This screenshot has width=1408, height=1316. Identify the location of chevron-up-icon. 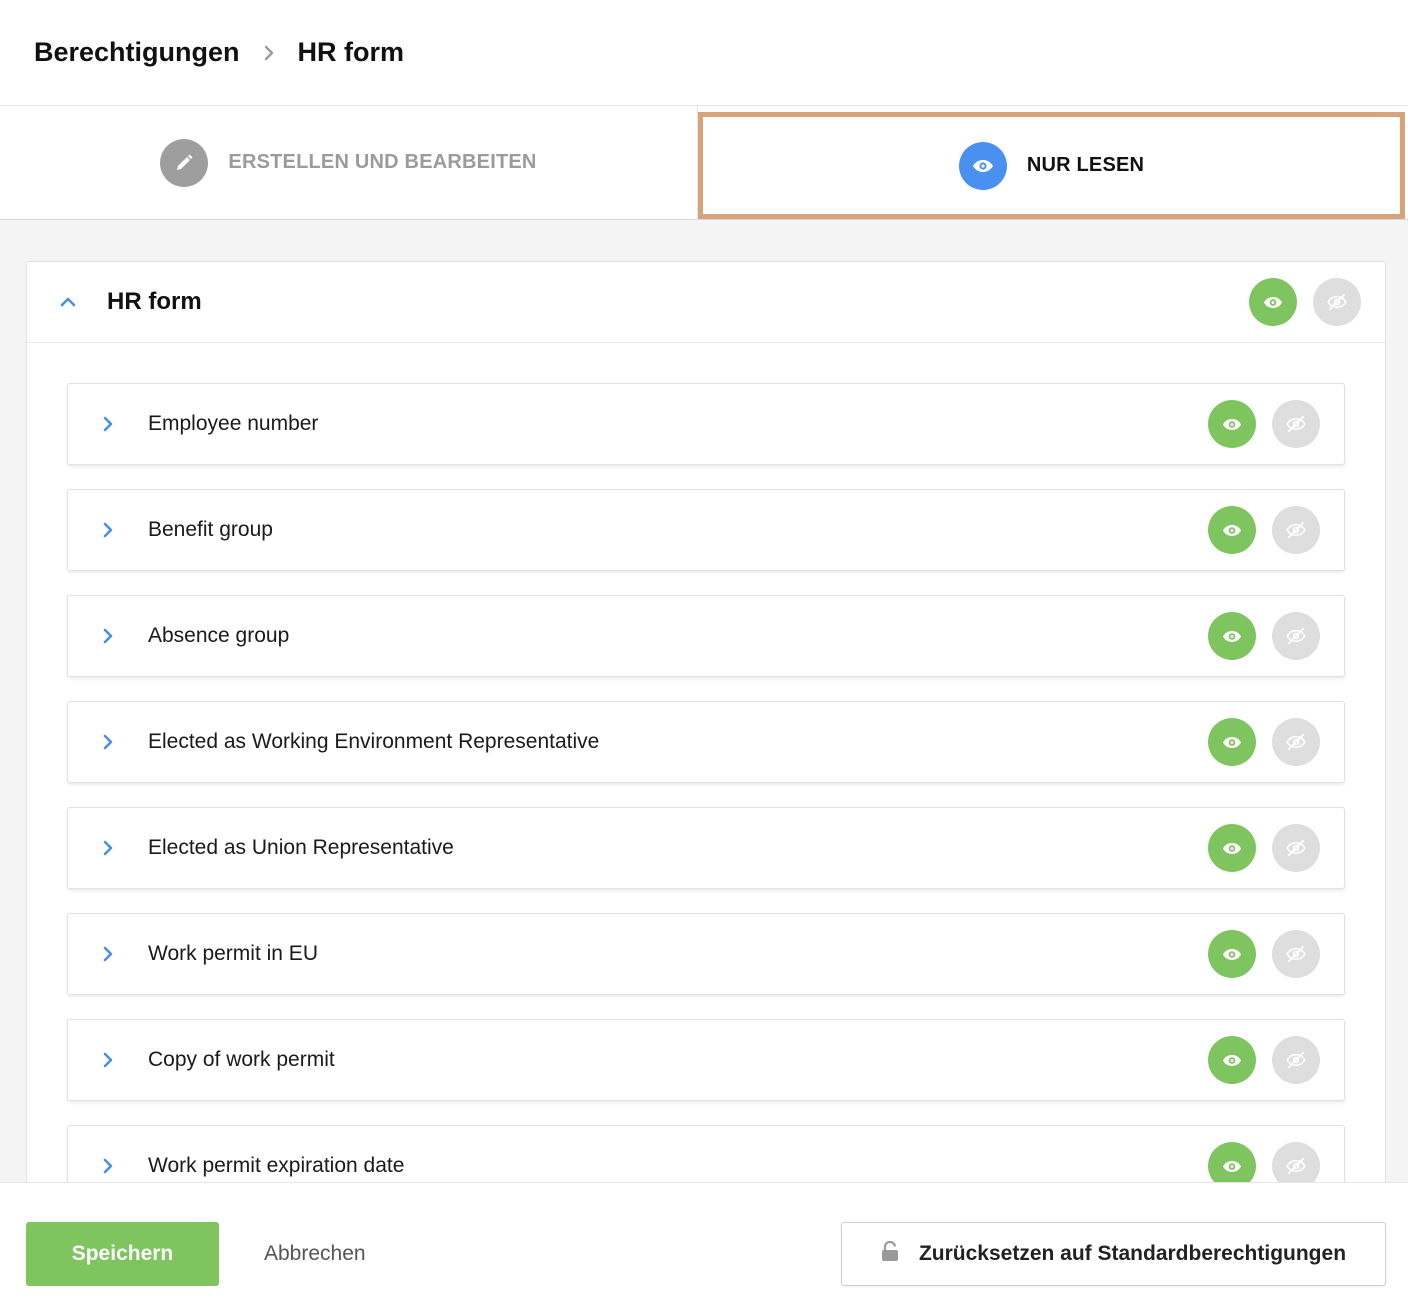
(68, 302).